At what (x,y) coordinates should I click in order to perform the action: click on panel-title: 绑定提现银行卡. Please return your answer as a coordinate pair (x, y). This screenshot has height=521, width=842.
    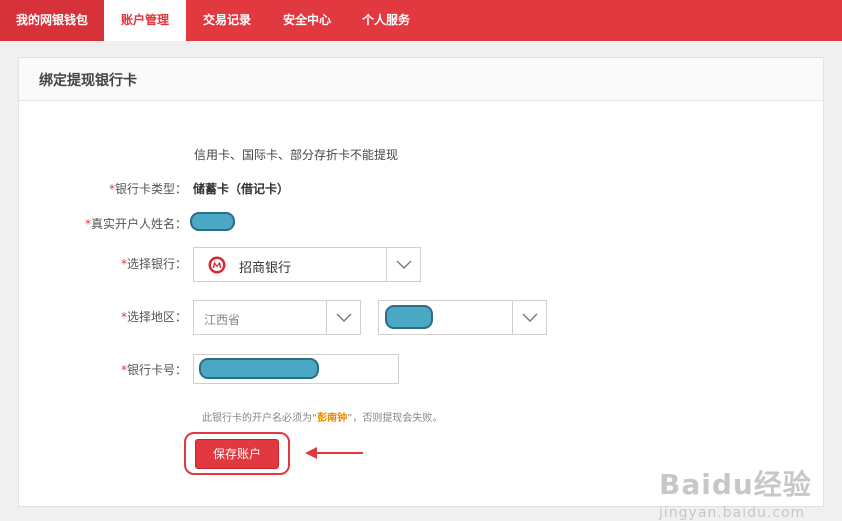
    Looking at the image, I should click on (421, 79).